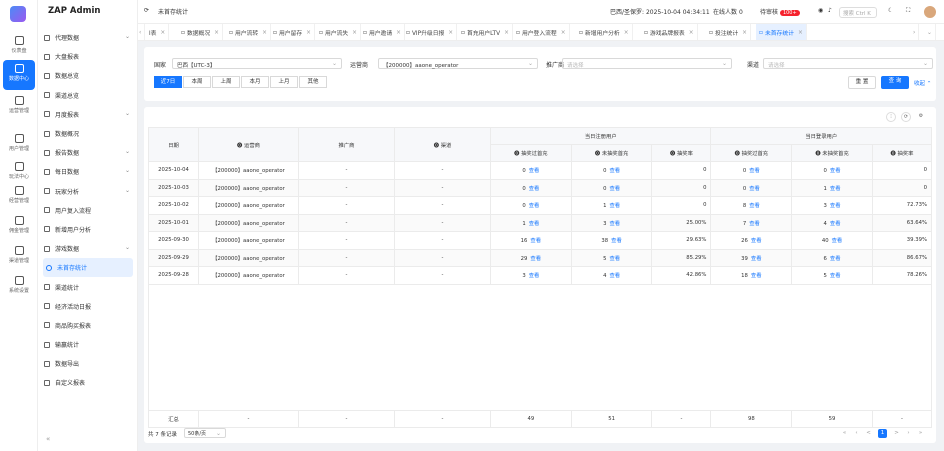 This screenshot has height=451, width=944. I want to click on date-range-button-4: 上月, so click(284, 82).